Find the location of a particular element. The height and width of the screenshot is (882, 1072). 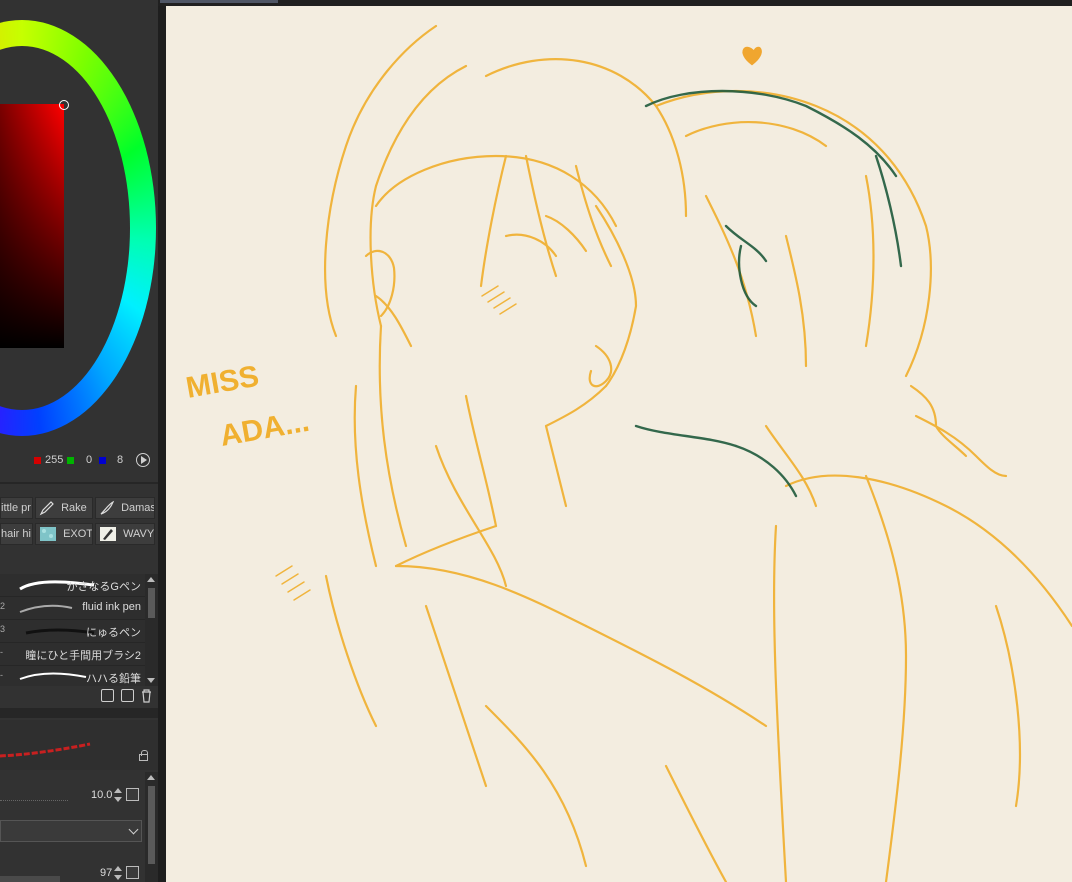

red-value: 255 is located at coordinates (54, 460).